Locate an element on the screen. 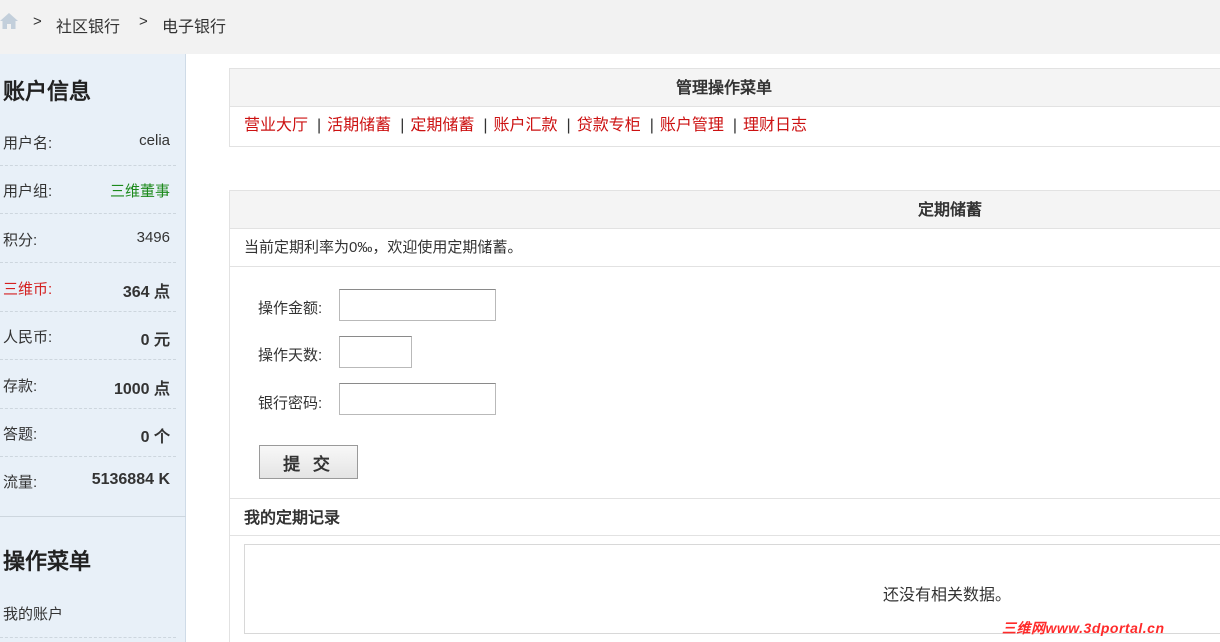 The height and width of the screenshot is (642, 1220). sidebar-item-my-account: 我的账户 is located at coordinates (88, 613).